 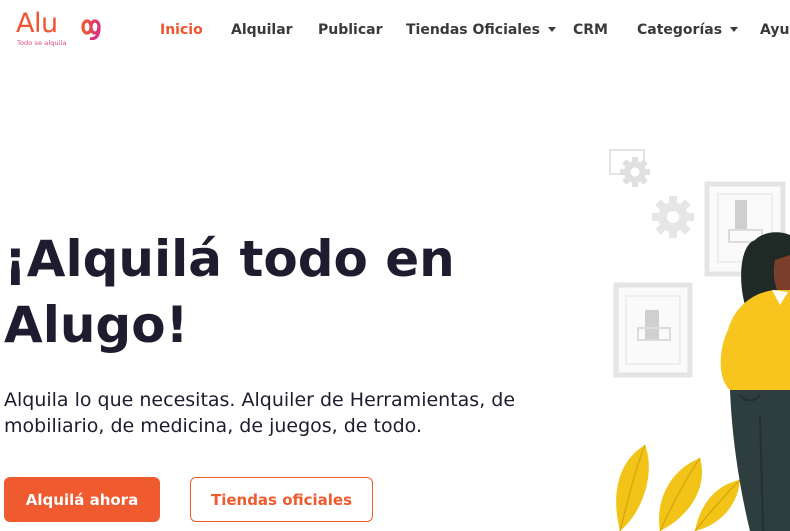 I want to click on nav-item-categorias: Categorías, so click(x=688, y=30).